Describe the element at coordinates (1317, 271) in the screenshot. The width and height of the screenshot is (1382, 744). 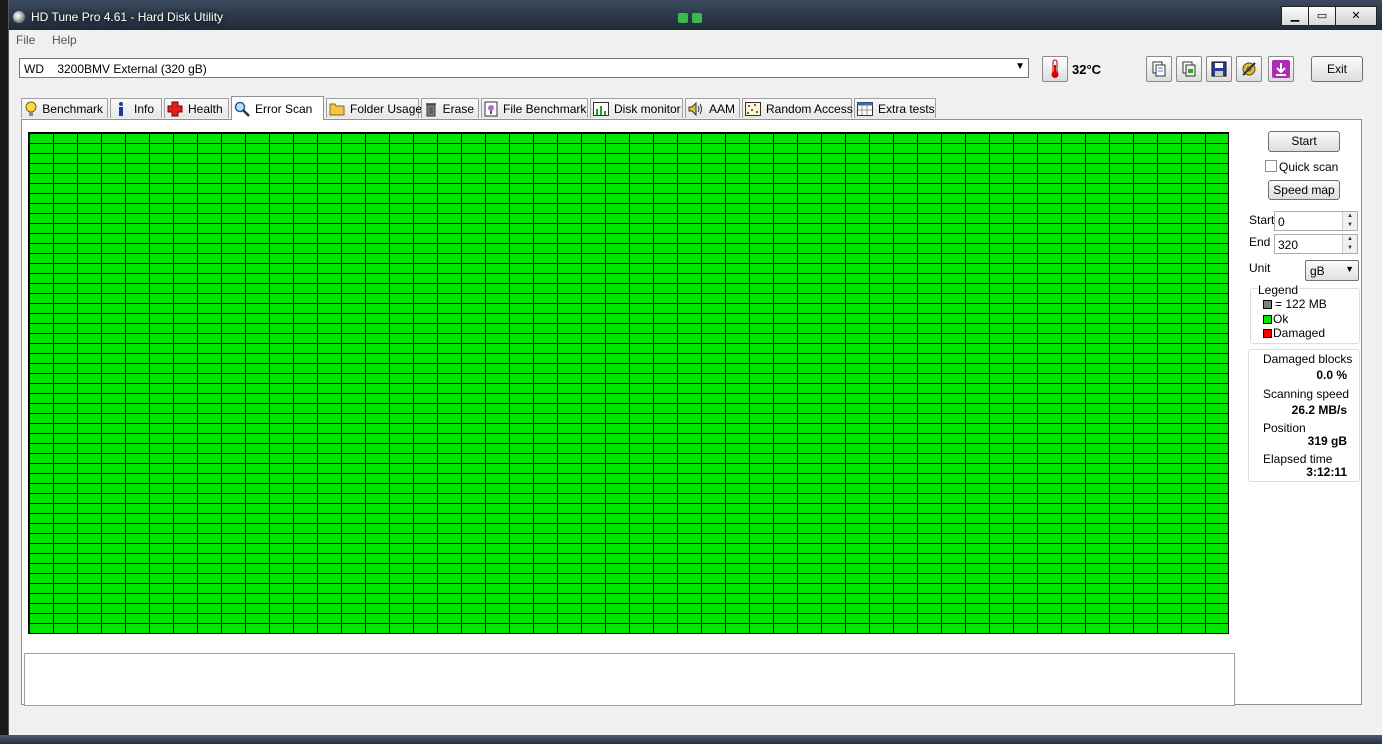
I see `unit-select-value: gB` at that location.